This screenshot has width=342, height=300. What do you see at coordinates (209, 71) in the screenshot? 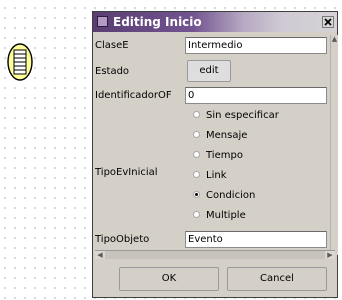
I see `estado-edit-button: edit` at bounding box center [209, 71].